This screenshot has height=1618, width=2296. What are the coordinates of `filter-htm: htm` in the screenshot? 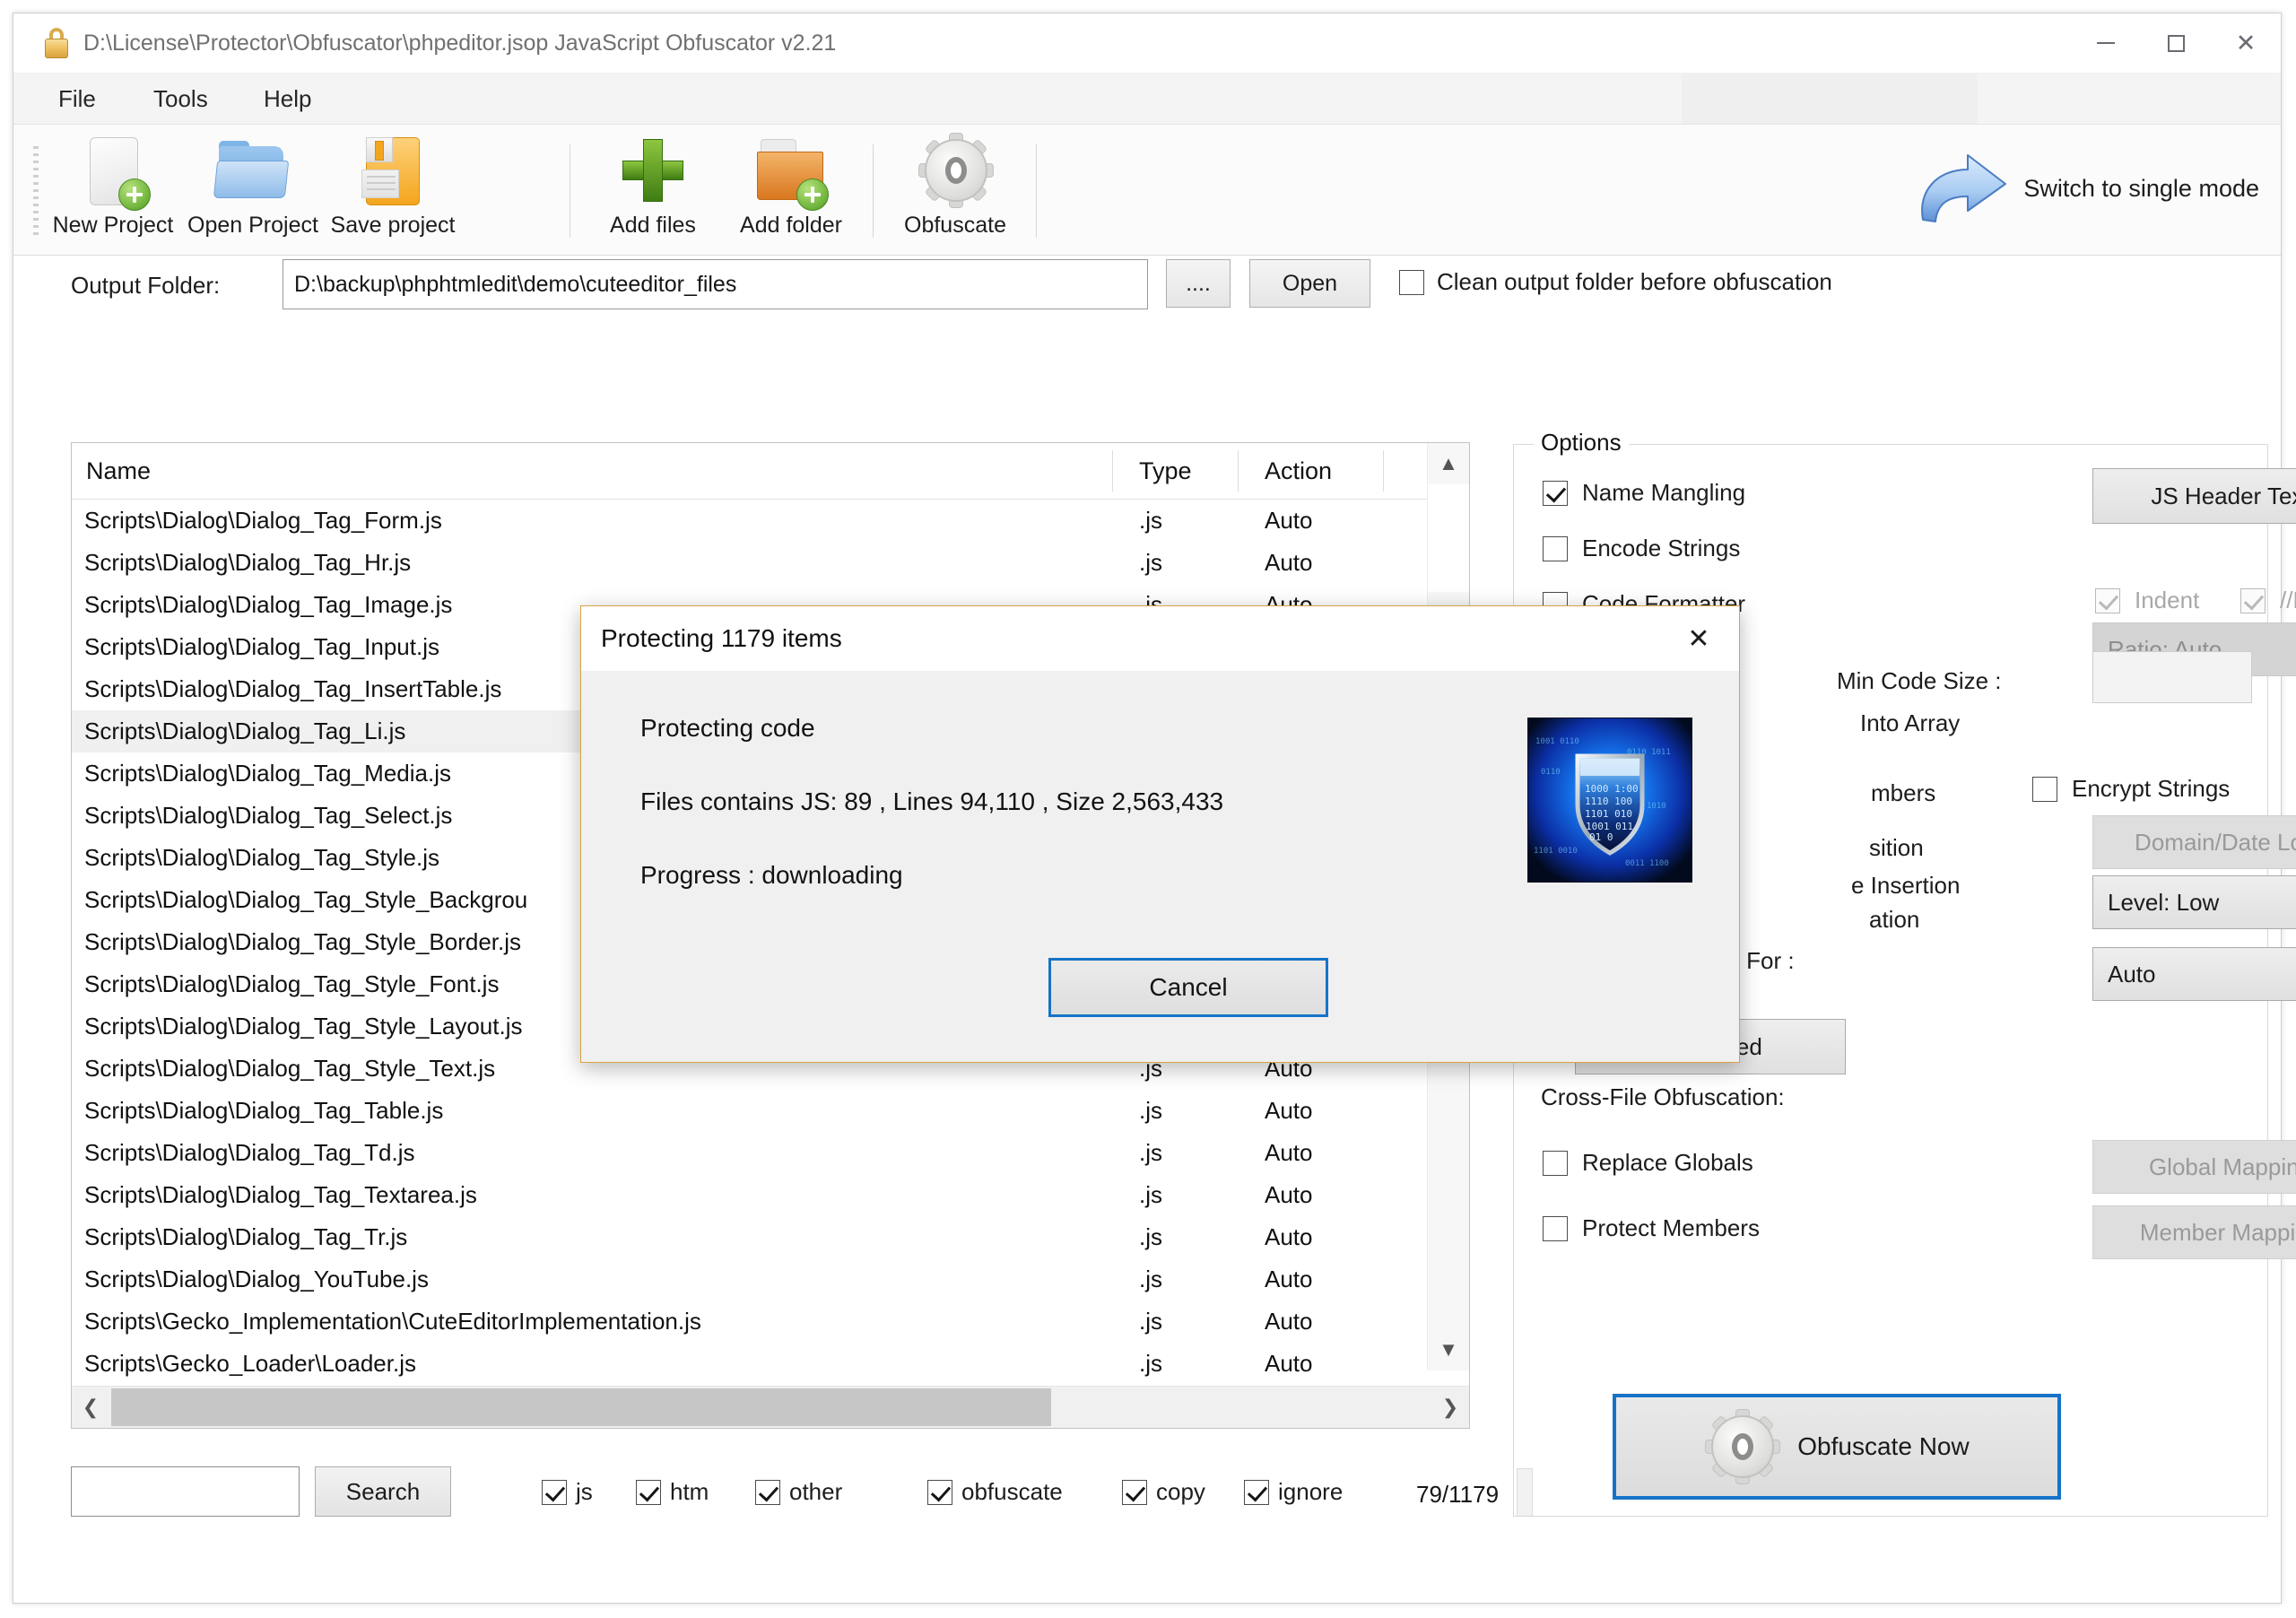 It's located at (672, 1492).